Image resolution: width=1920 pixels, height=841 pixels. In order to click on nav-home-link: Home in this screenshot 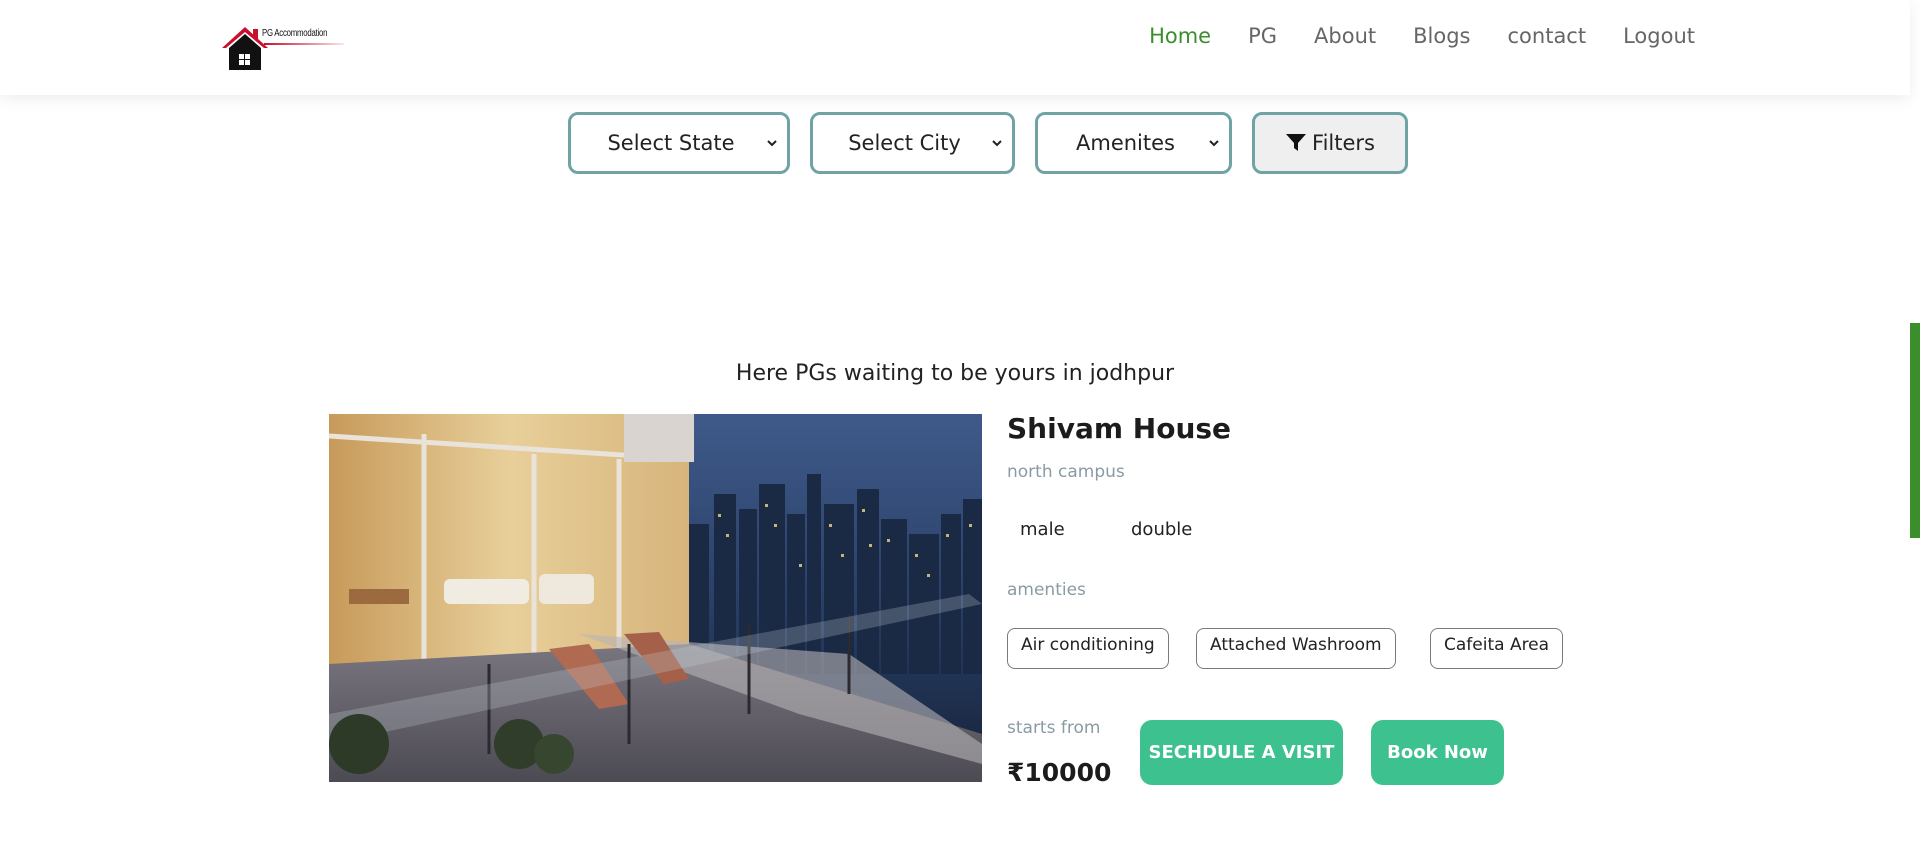, I will do `click(1180, 36)`.